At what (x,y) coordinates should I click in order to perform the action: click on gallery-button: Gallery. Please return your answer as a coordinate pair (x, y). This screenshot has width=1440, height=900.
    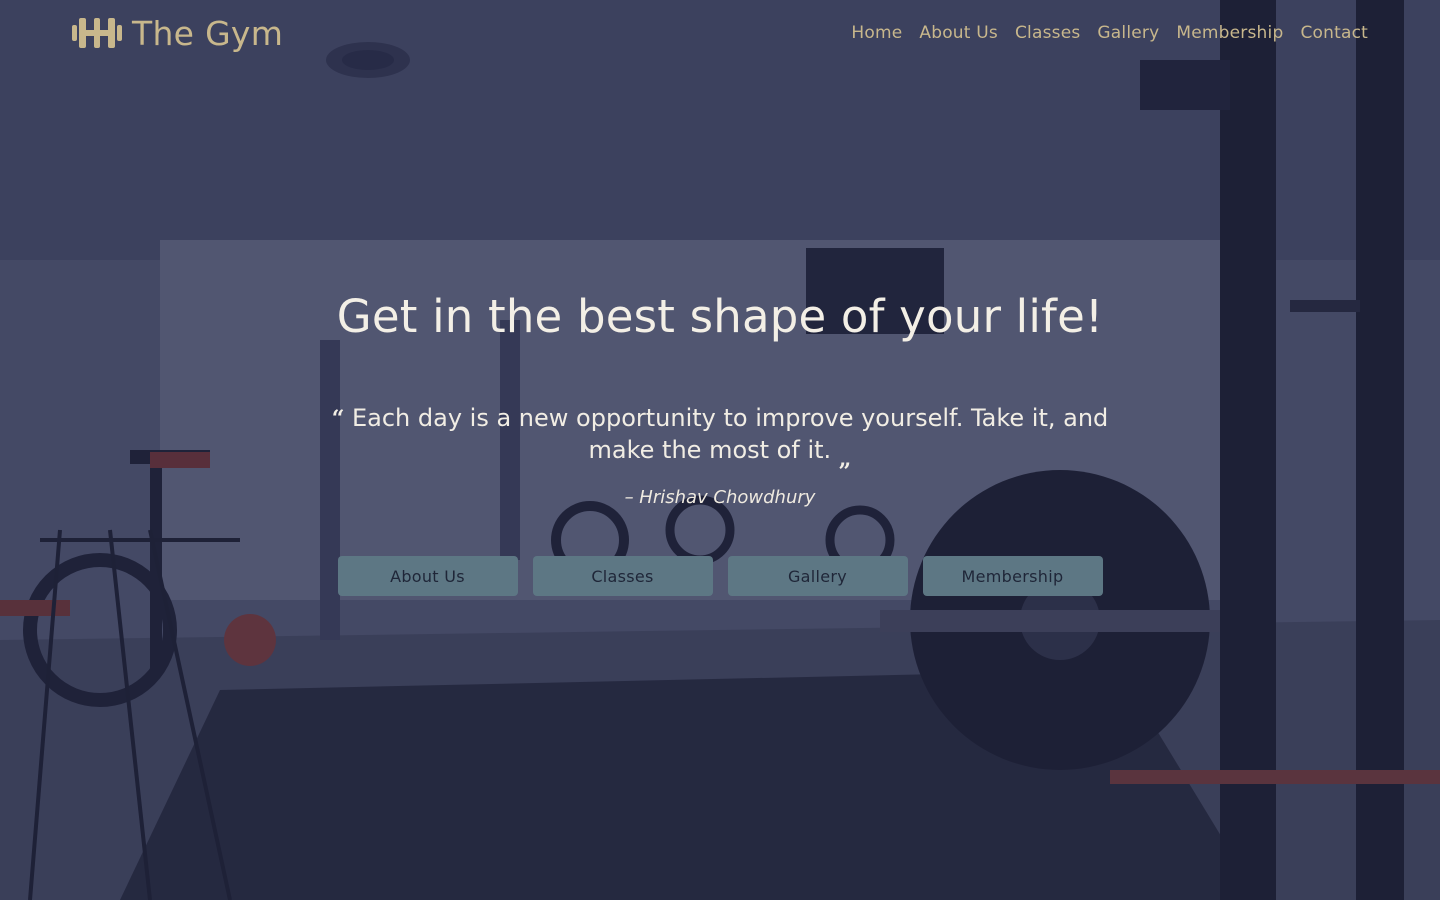
    Looking at the image, I should click on (817, 576).